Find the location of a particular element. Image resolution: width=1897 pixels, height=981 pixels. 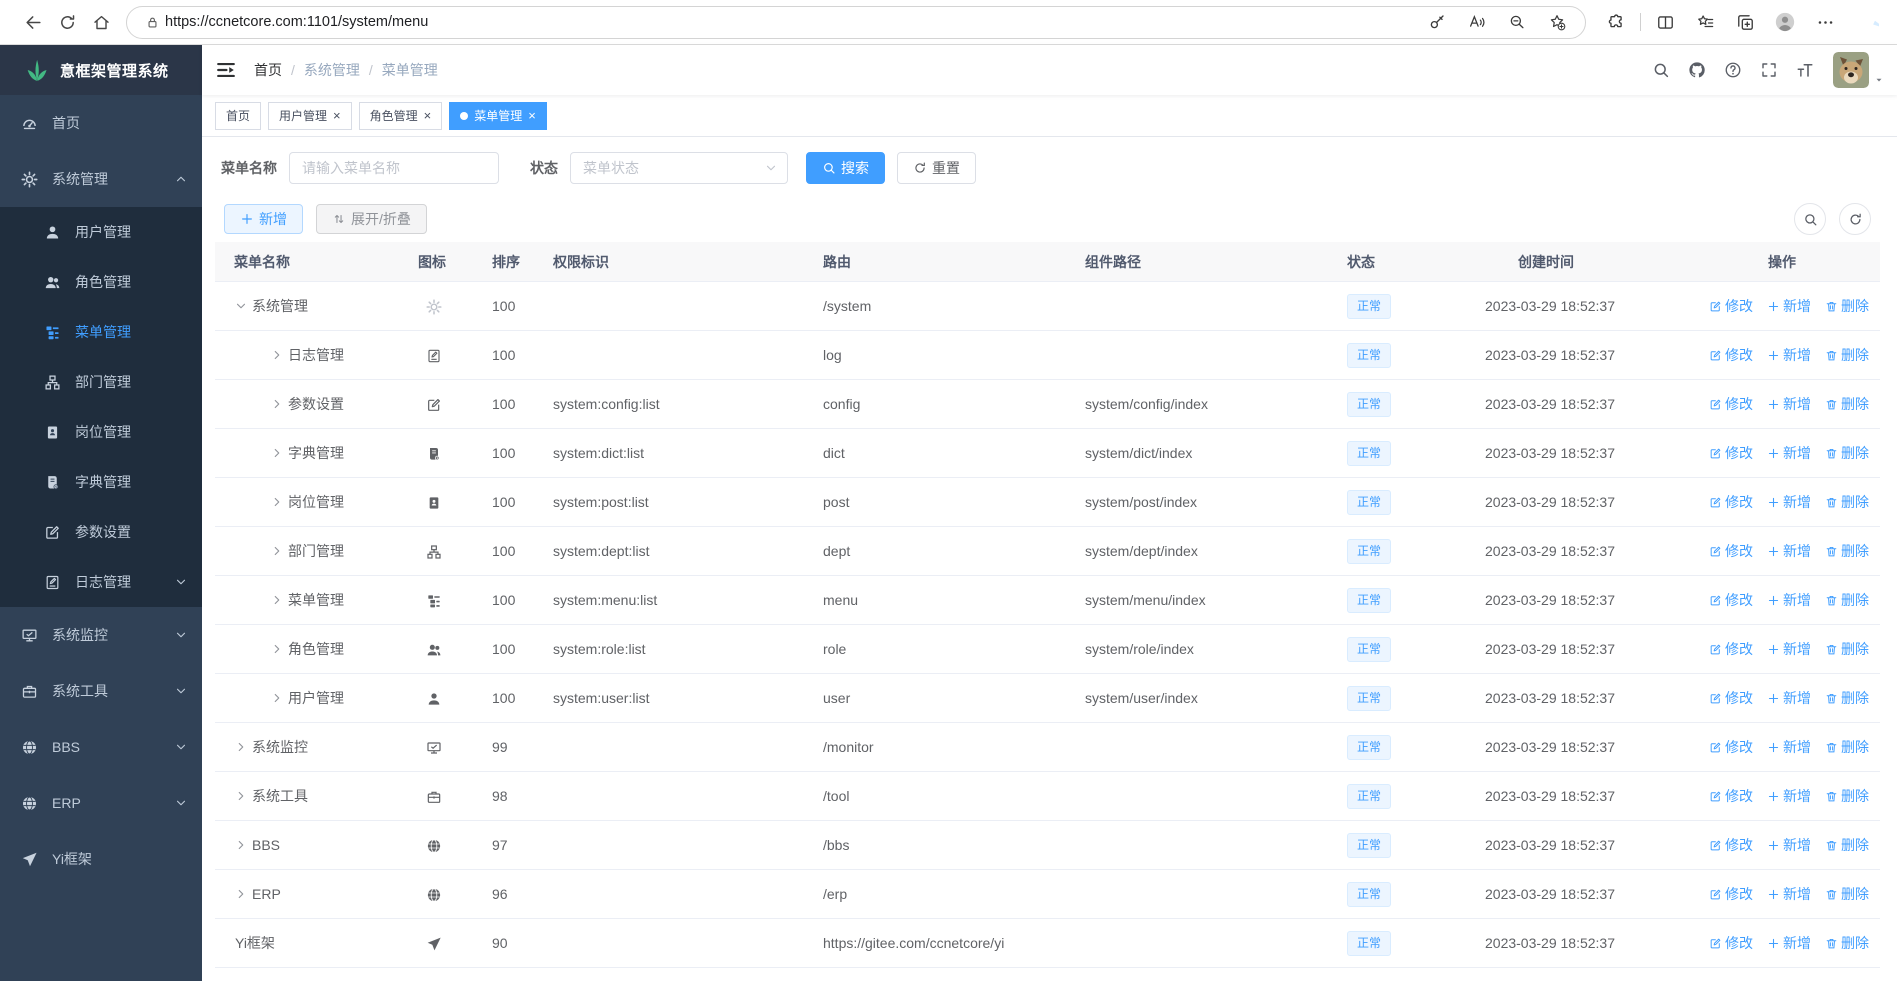

breadcrumb-item: 系统管理 is located at coordinates (332, 70).